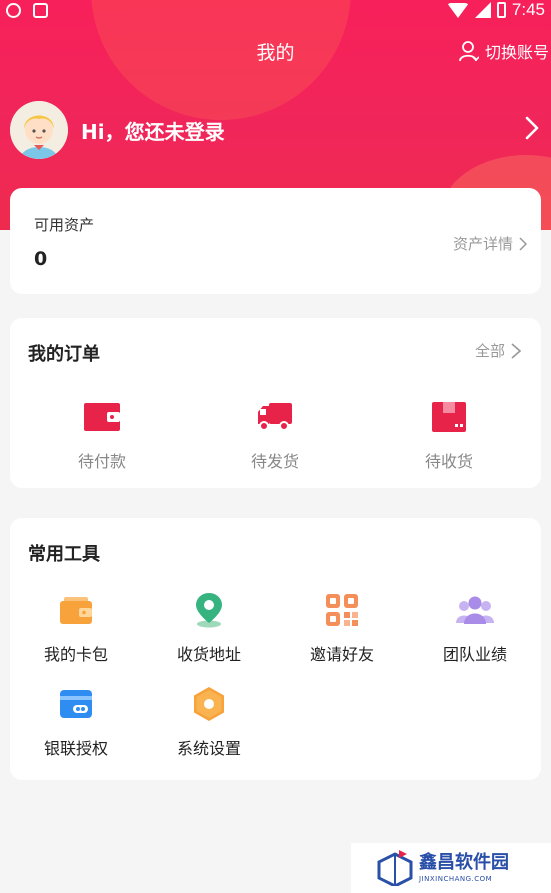 This screenshot has width=551, height=893. I want to click on watermark-name: 鑫昌软件园, so click(464, 862).